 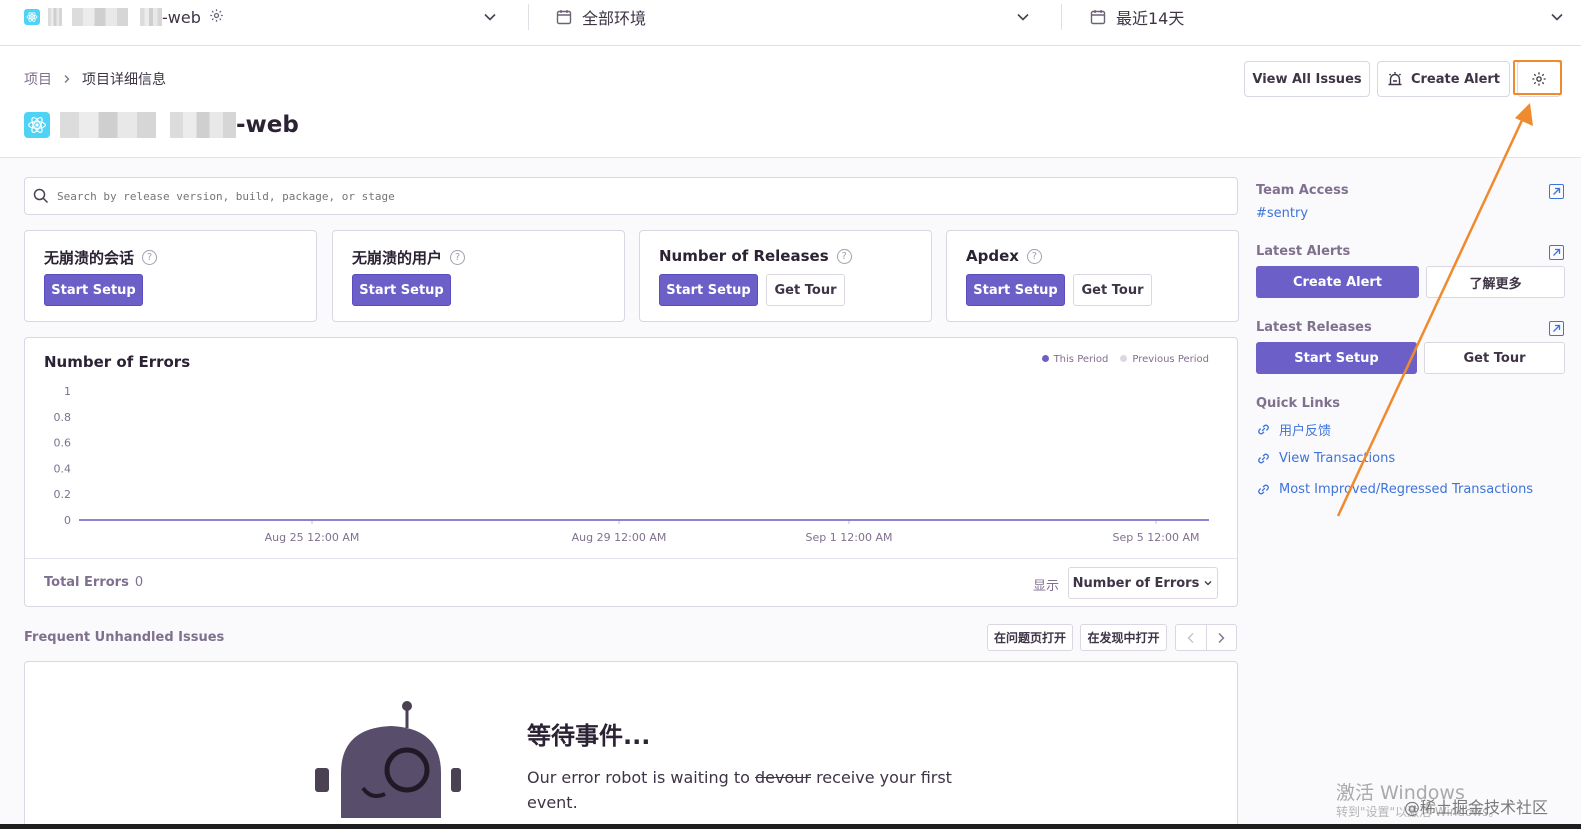 What do you see at coordinates (312, 537) in the screenshot?
I see `x-tick-label: Aug 25 12:00 AM` at bounding box center [312, 537].